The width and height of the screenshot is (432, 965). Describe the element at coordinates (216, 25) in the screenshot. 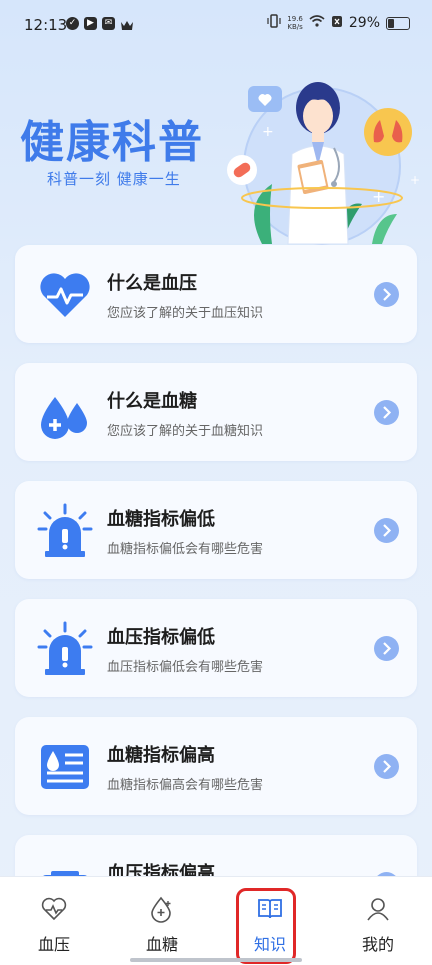

I see `status-bar: 12:13 ✓ ▶ ✉ 19.6 KB/s 29%` at that location.